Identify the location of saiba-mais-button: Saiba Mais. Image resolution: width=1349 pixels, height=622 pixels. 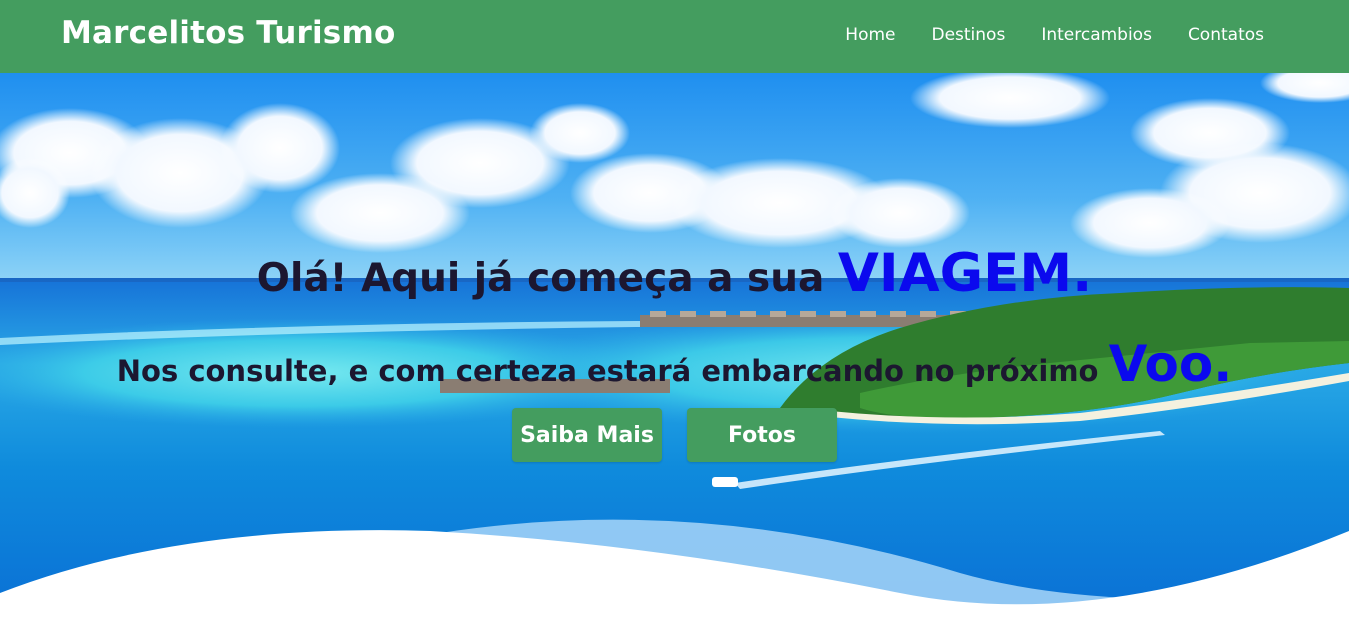
(587, 435).